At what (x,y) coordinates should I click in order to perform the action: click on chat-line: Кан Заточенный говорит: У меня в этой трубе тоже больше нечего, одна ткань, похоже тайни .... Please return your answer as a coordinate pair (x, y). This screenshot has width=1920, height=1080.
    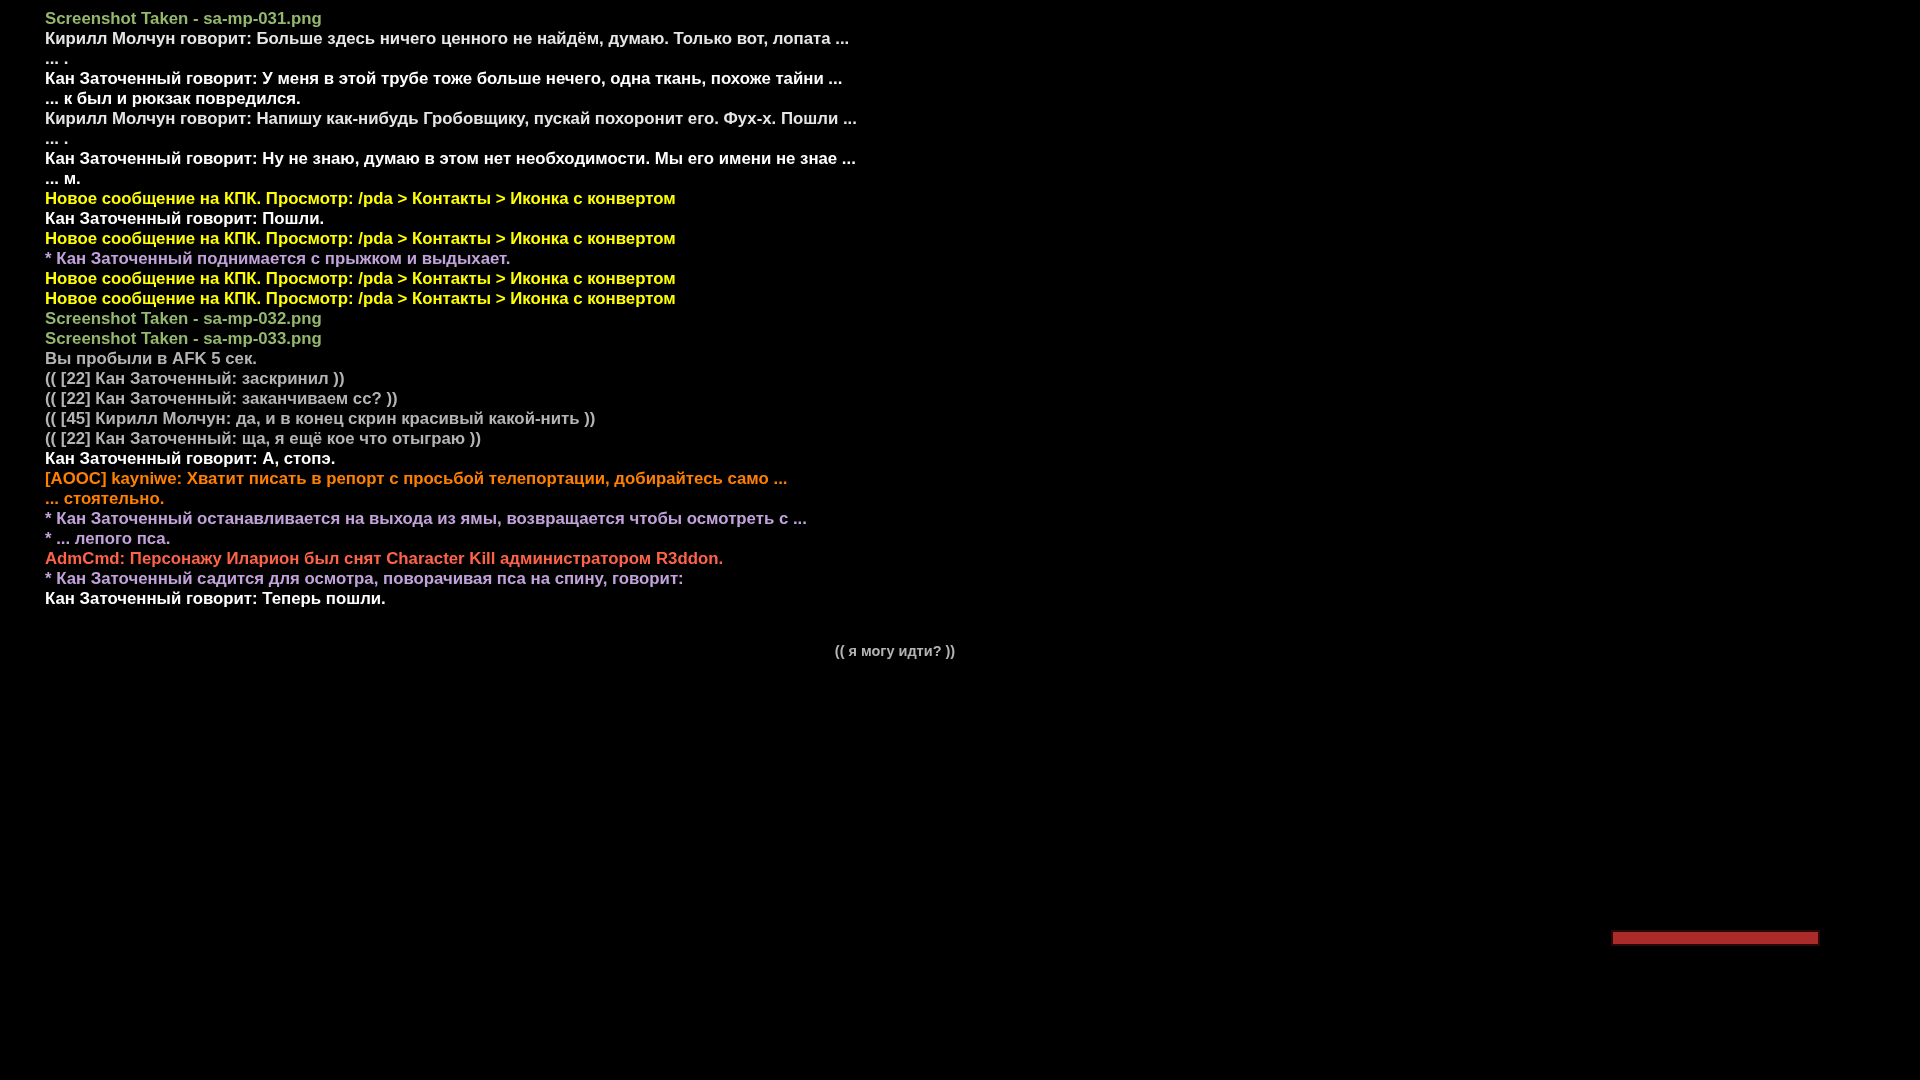
    Looking at the image, I should click on (444, 79).